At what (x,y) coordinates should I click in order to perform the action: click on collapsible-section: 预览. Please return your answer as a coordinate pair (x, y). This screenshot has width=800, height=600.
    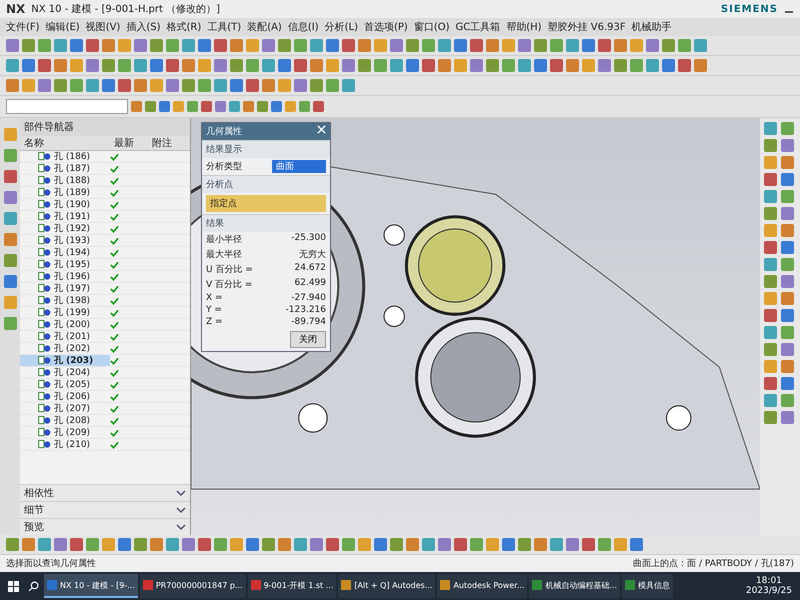
    Looking at the image, I should click on (105, 526).